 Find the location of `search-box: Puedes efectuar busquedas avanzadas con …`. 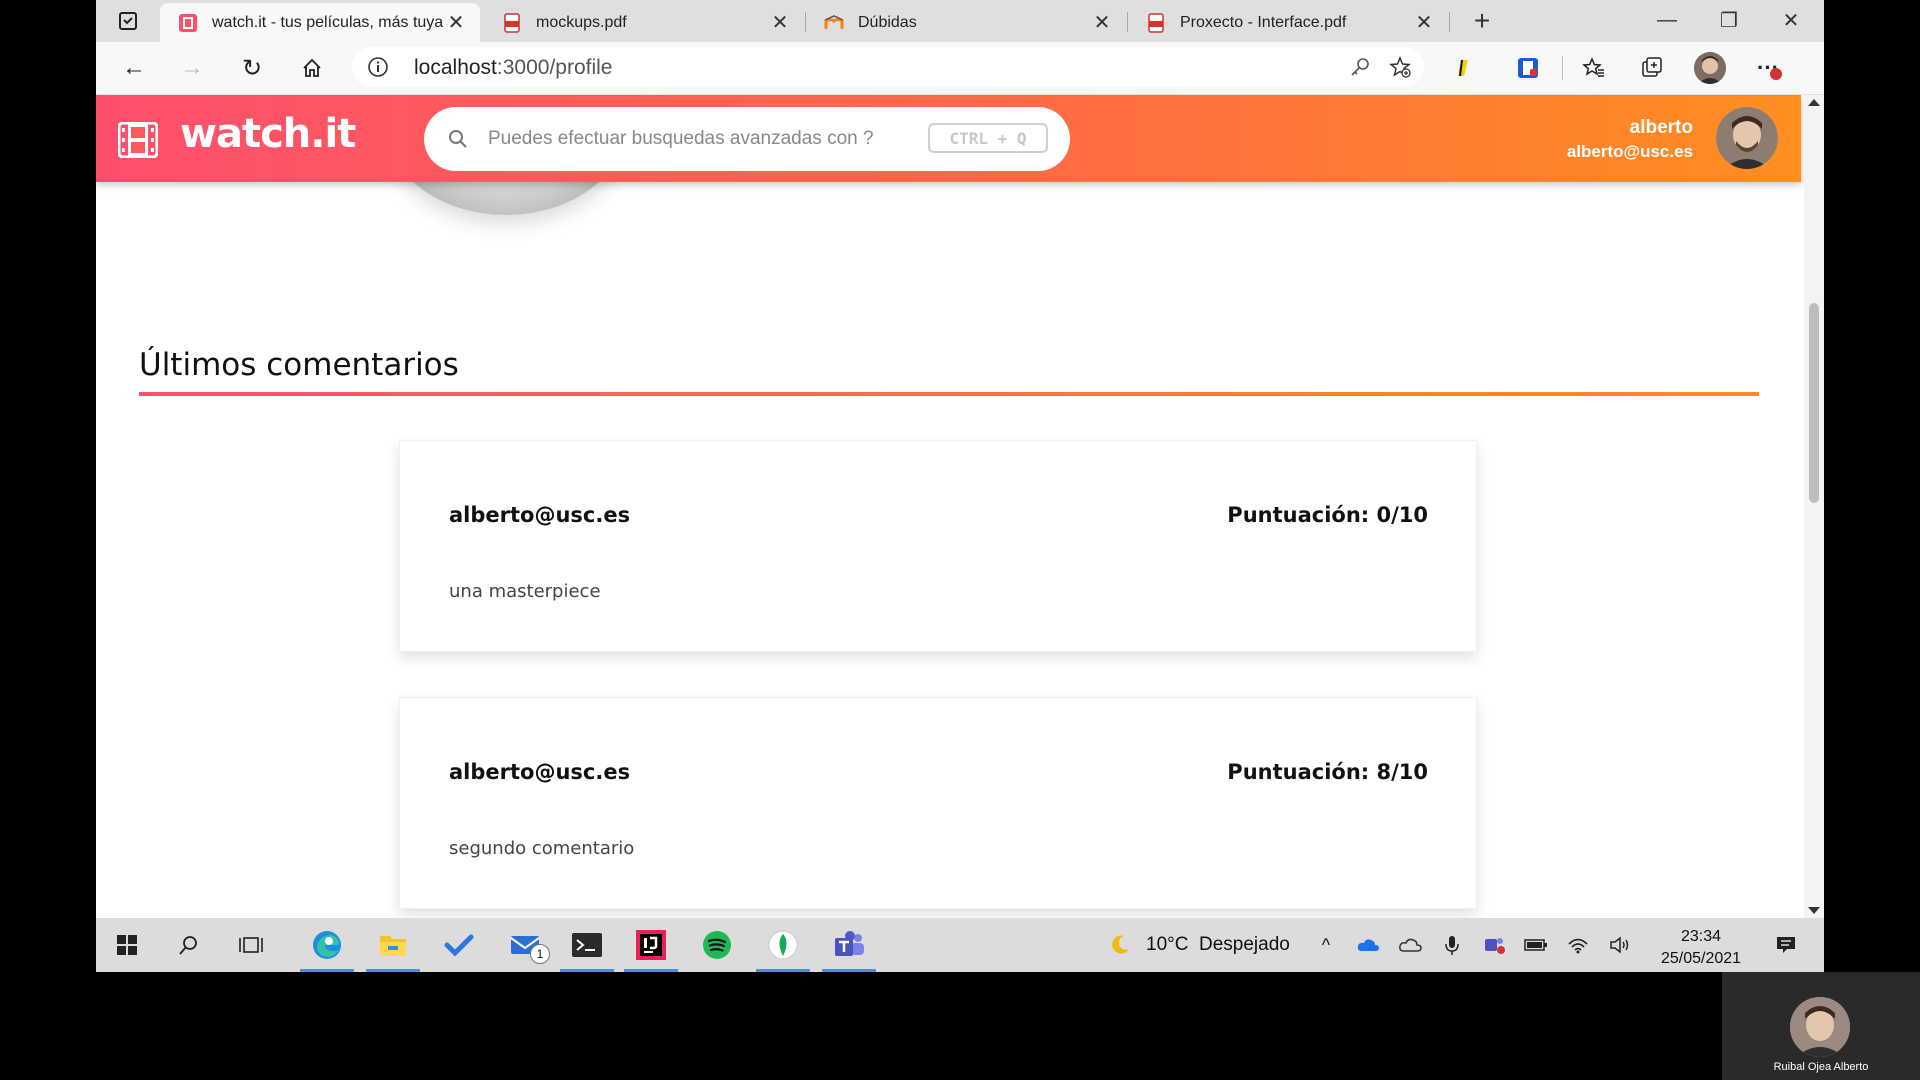

search-box: Puedes efectuar busquedas avanzadas con … is located at coordinates (747, 139).